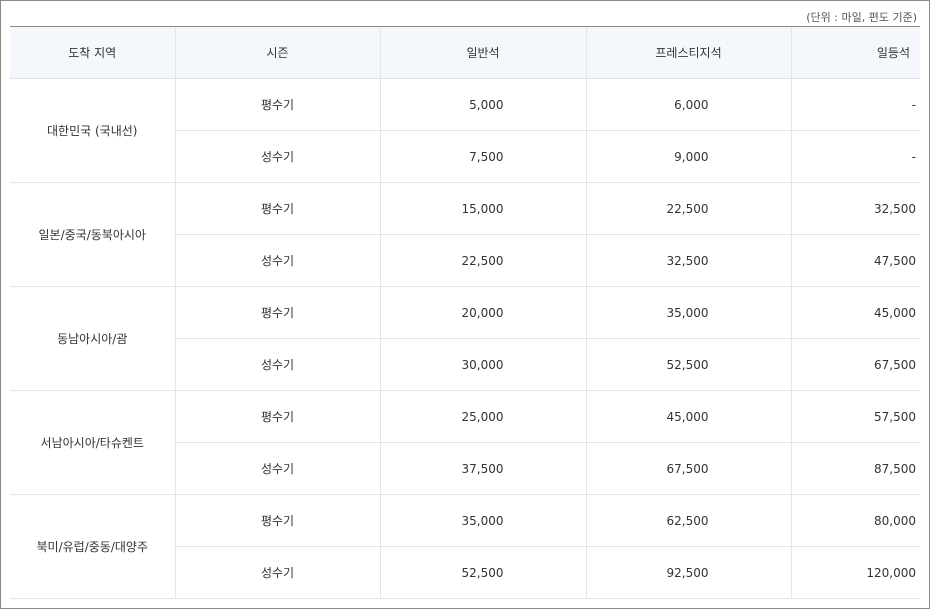 The image size is (930, 609). I want to click on header-prestige: 프레스티지석, so click(688, 52).